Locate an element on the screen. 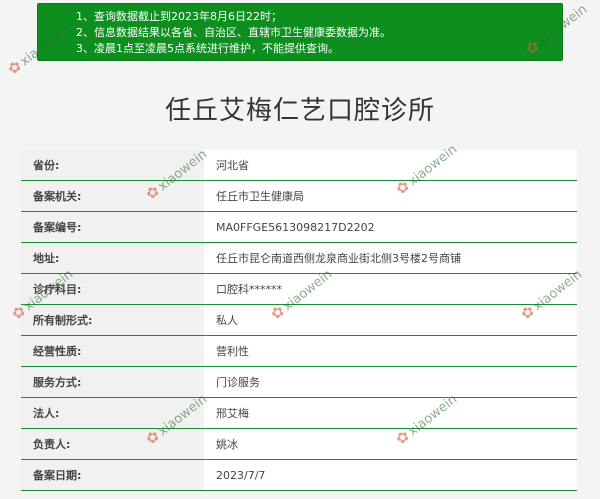 The image size is (600, 499). row-value: 邢艾梅 is located at coordinates (390, 413).